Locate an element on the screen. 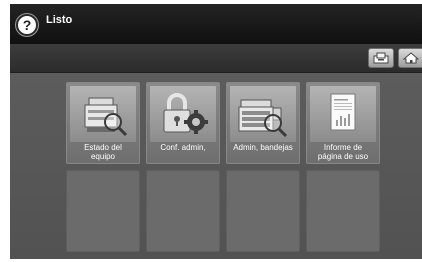 This screenshot has height=262, width=422. toolbar is located at coordinates (216, 58).